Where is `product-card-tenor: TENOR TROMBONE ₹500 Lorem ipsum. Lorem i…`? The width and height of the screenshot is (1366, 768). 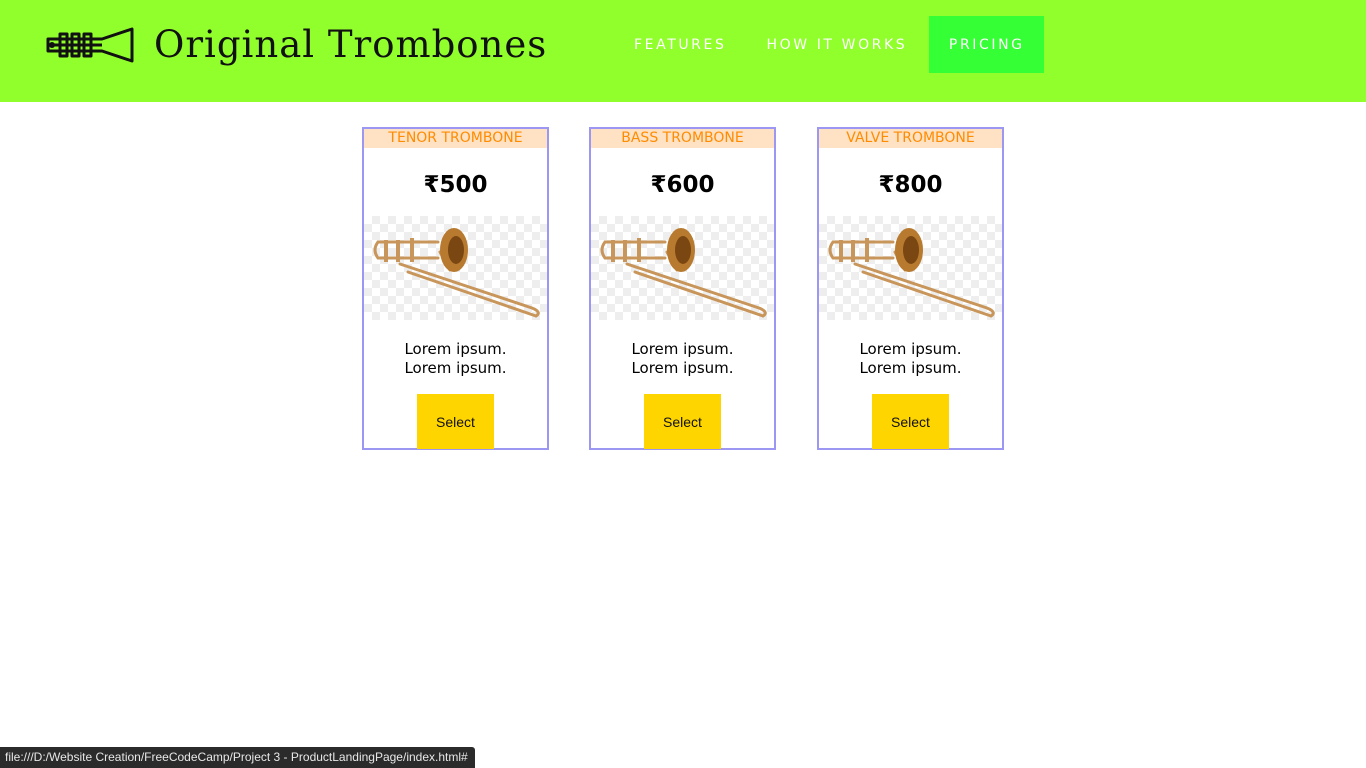
product-card-tenor: TENOR TROMBONE ₹500 Lorem ipsum. Lorem i… is located at coordinates (455, 288).